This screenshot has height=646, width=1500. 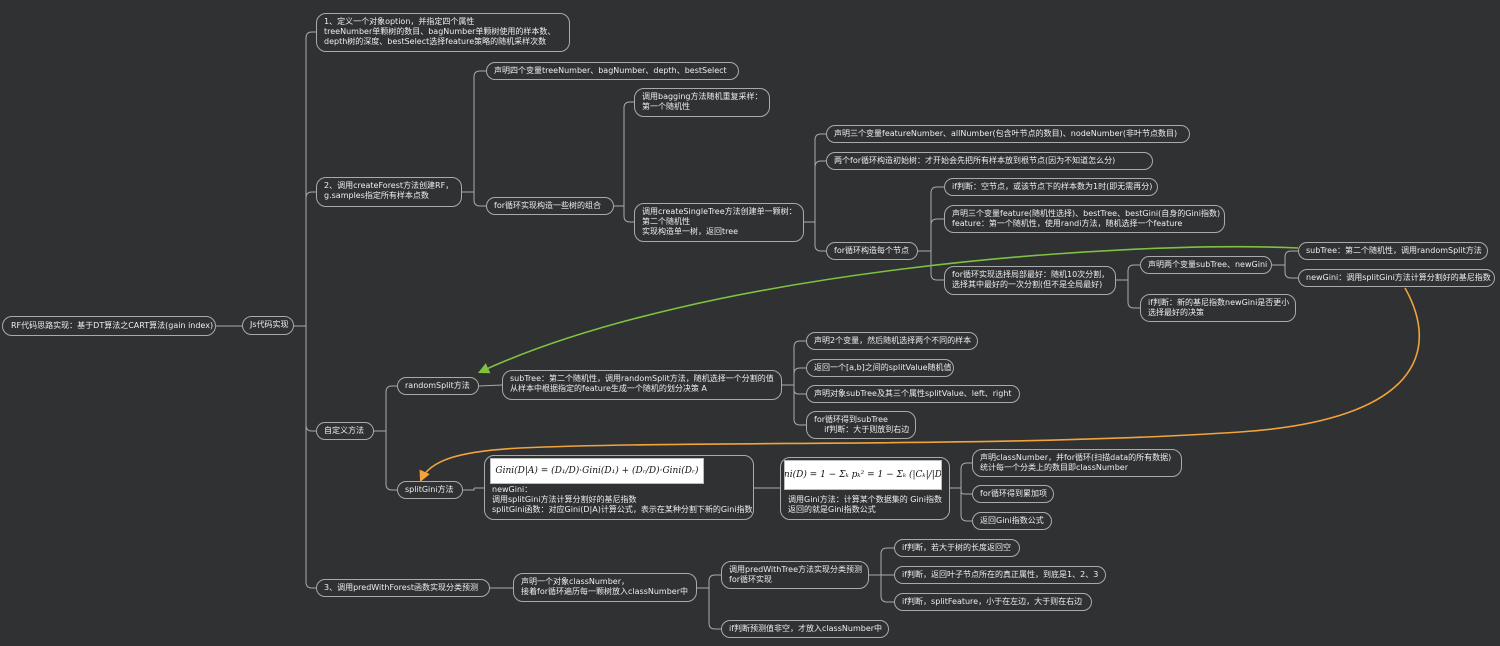 What do you see at coordinates (989, 161) in the screenshot?
I see `init-tree-loops-node: 两个for循环构造初始树：才开始会先把所有样本放到根节点(因为不知道怎么分)` at bounding box center [989, 161].